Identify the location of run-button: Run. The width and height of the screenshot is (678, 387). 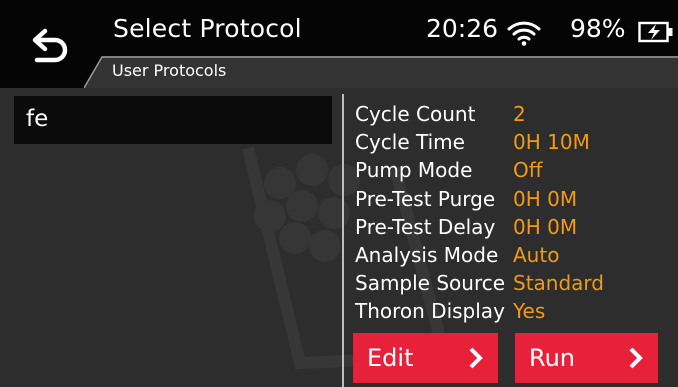
(586, 358).